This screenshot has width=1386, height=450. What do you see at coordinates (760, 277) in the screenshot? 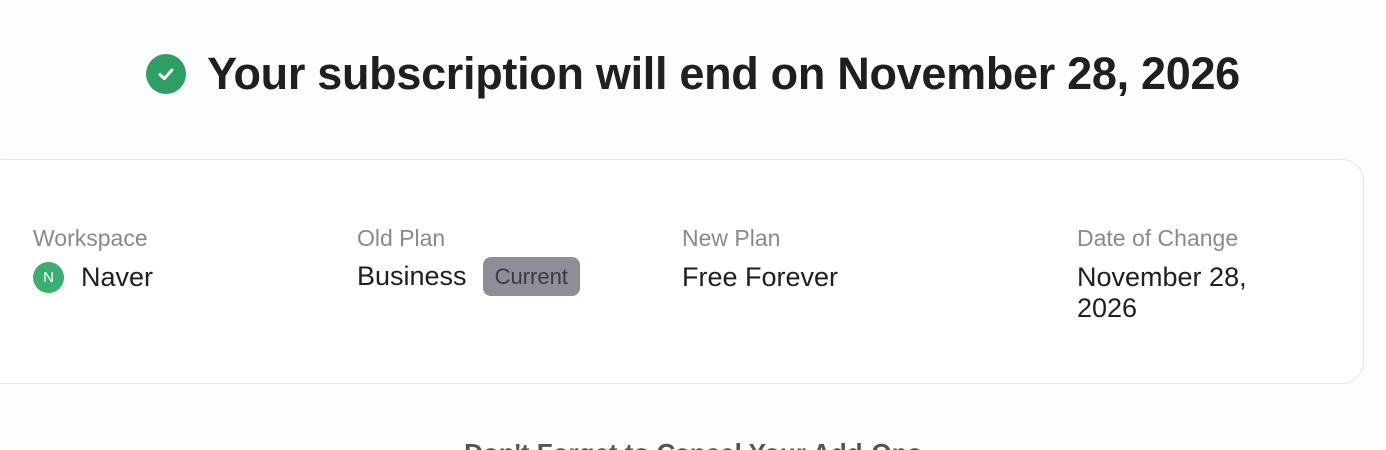
I see `new-plan-value: Free Forever` at bounding box center [760, 277].